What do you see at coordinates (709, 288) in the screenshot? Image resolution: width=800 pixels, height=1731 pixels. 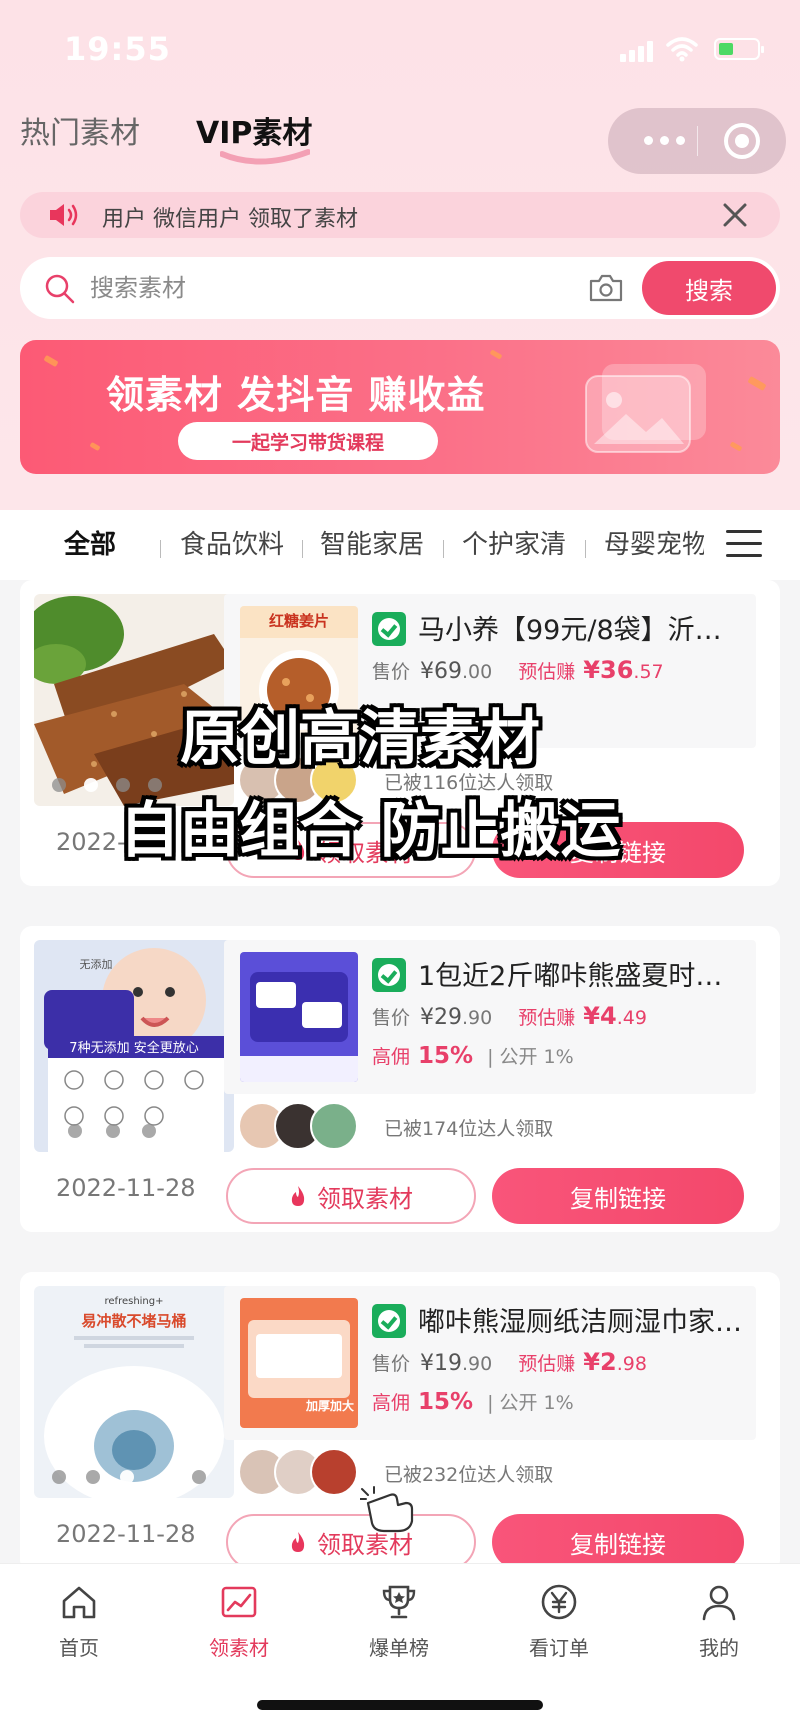 I see `search-button: 搜索` at bounding box center [709, 288].